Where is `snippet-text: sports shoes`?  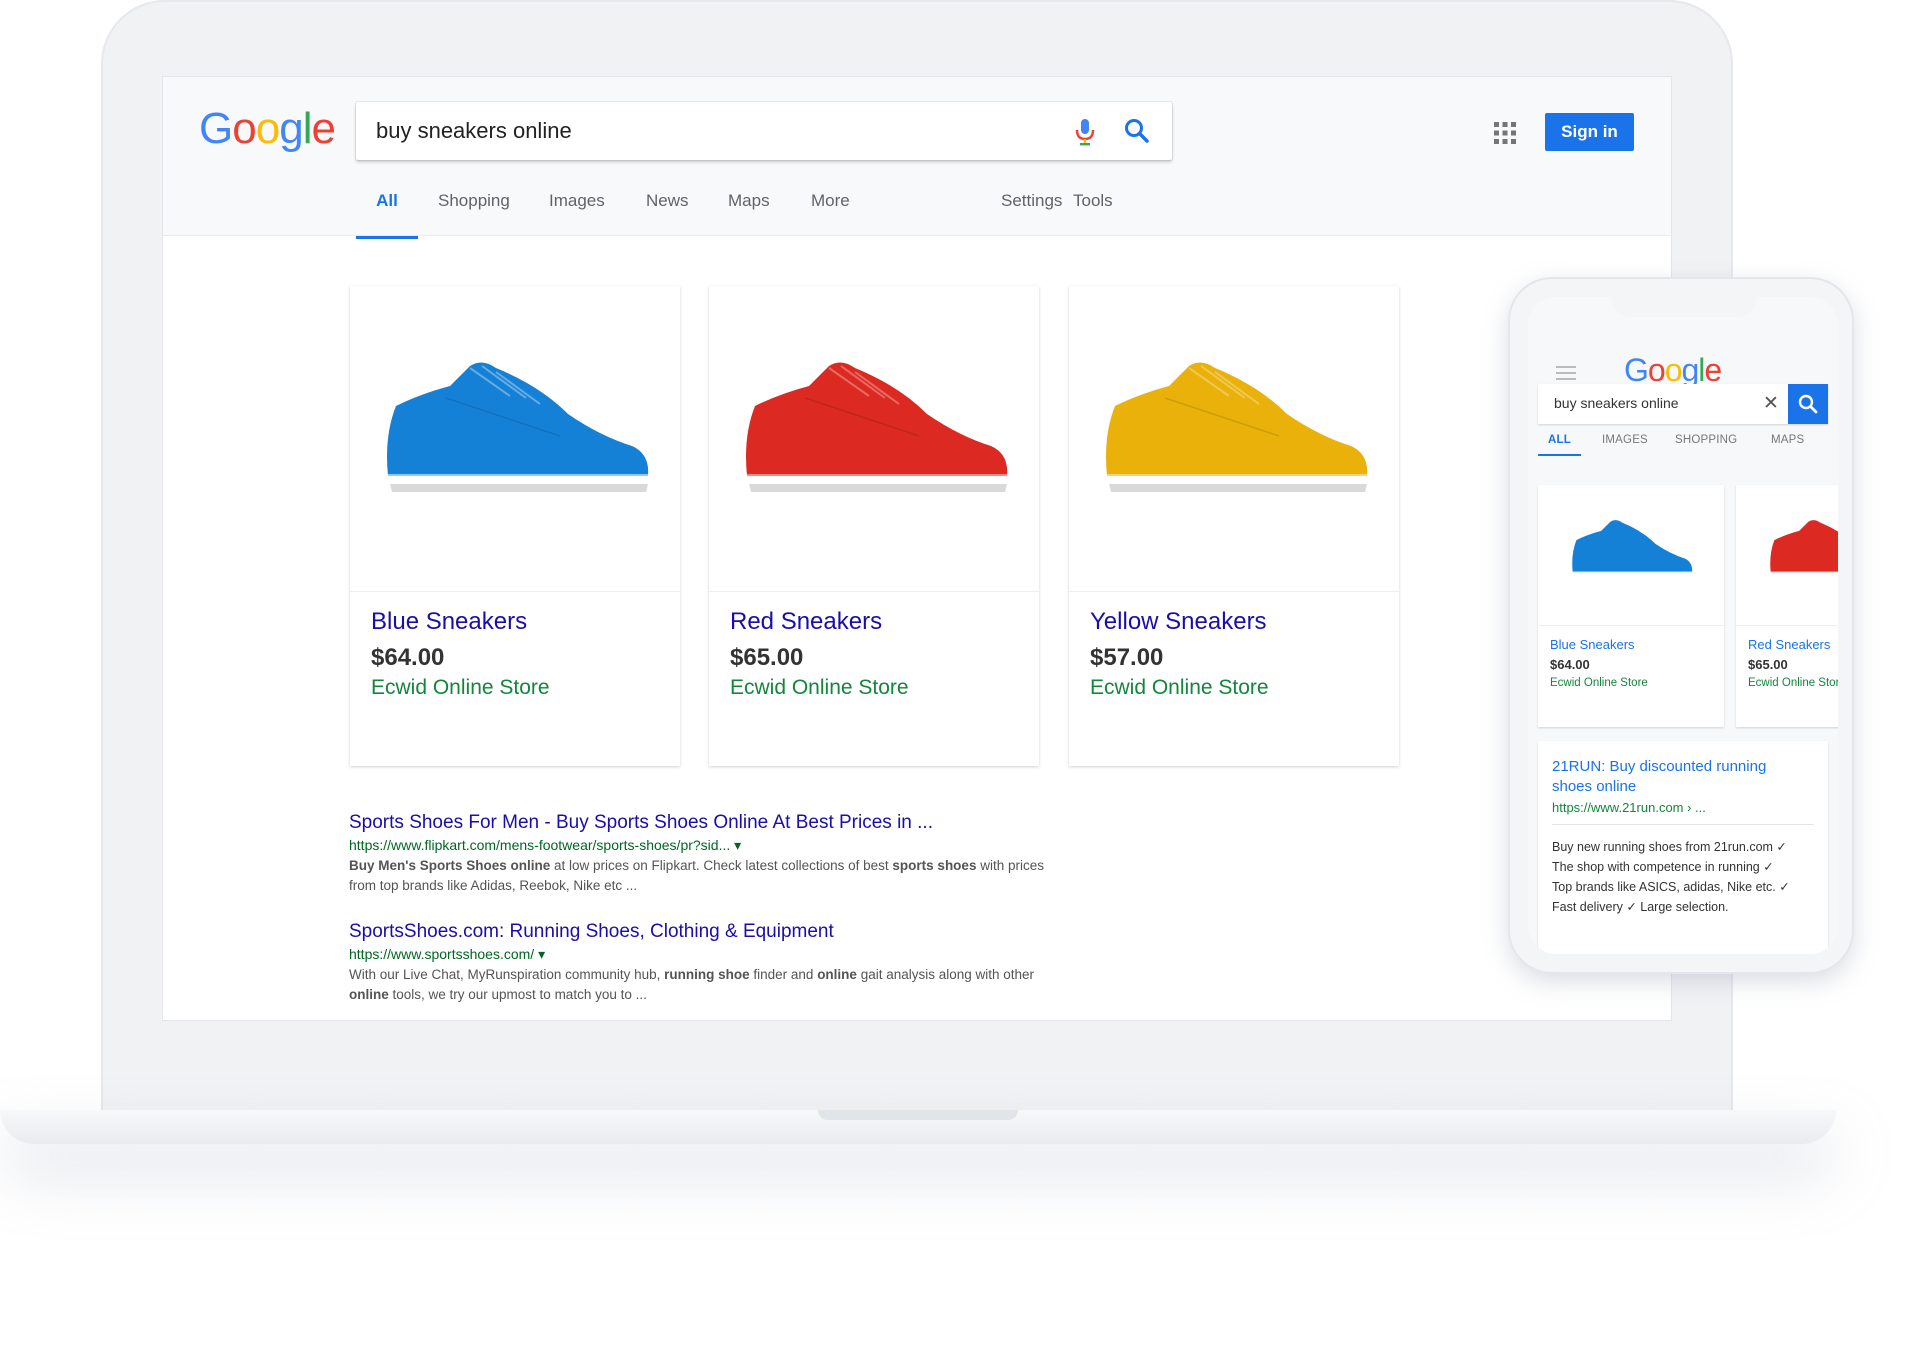 snippet-text: sports shoes is located at coordinates (934, 865).